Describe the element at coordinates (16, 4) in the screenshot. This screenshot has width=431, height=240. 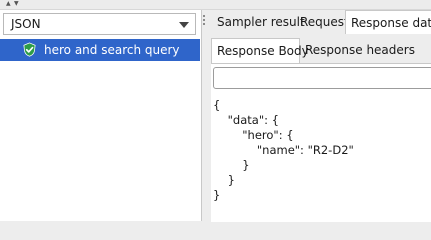
I see `expand-down-icon: ▼` at that location.